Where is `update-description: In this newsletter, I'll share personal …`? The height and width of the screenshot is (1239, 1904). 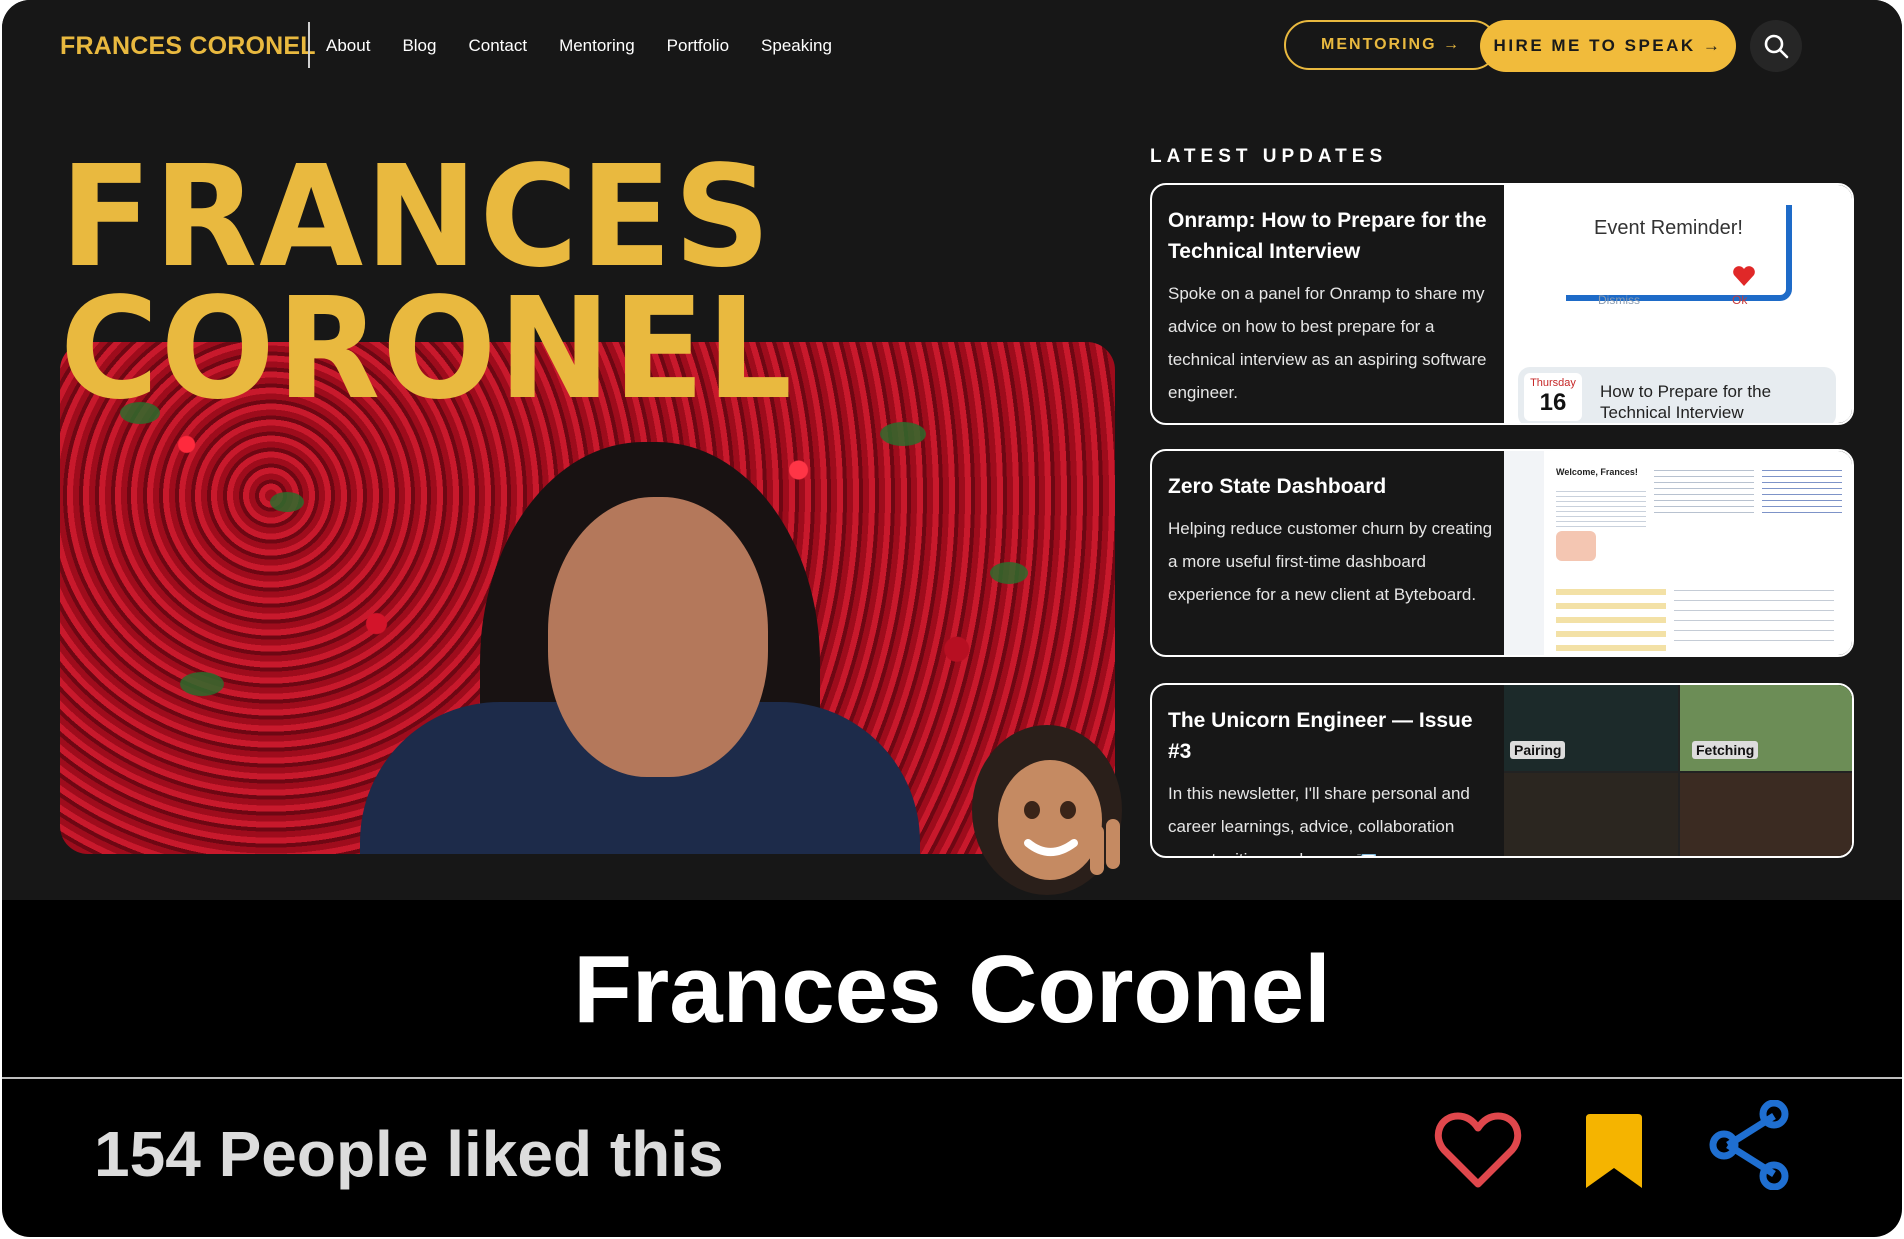
update-description: In this newsletter, I'll share personal … is located at coordinates (1319, 820).